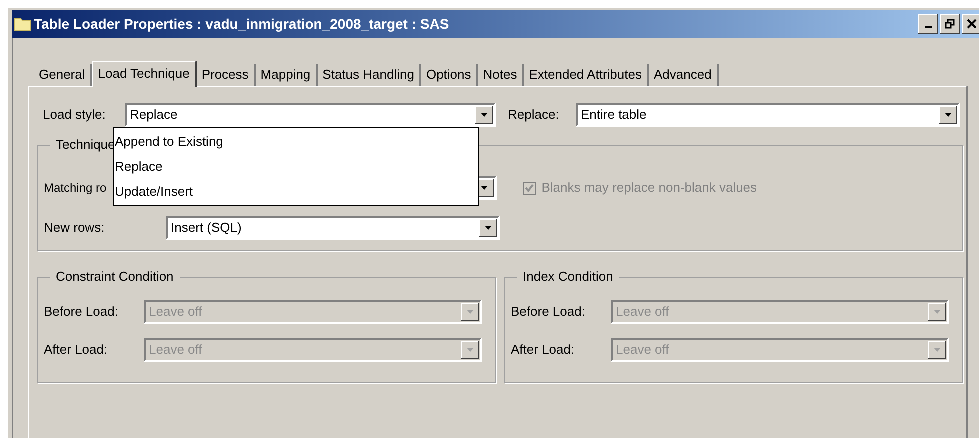 This screenshot has width=979, height=438. What do you see at coordinates (449, 75) in the screenshot?
I see `tab: Options` at bounding box center [449, 75].